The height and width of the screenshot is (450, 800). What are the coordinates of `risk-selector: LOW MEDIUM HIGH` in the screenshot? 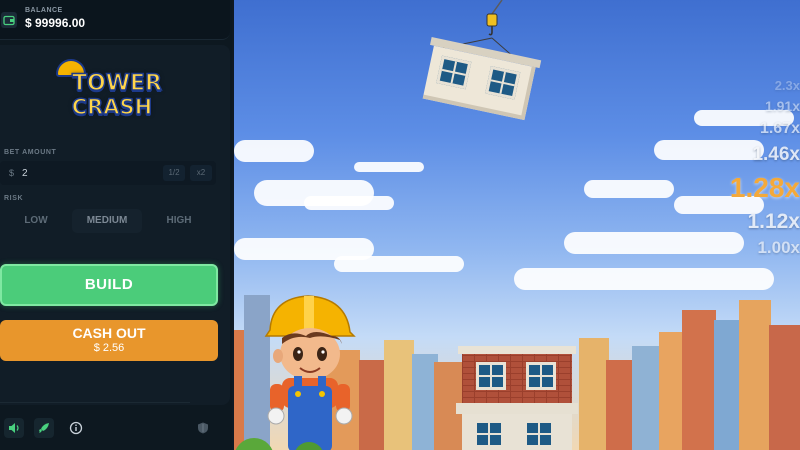 It's located at (108, 221).